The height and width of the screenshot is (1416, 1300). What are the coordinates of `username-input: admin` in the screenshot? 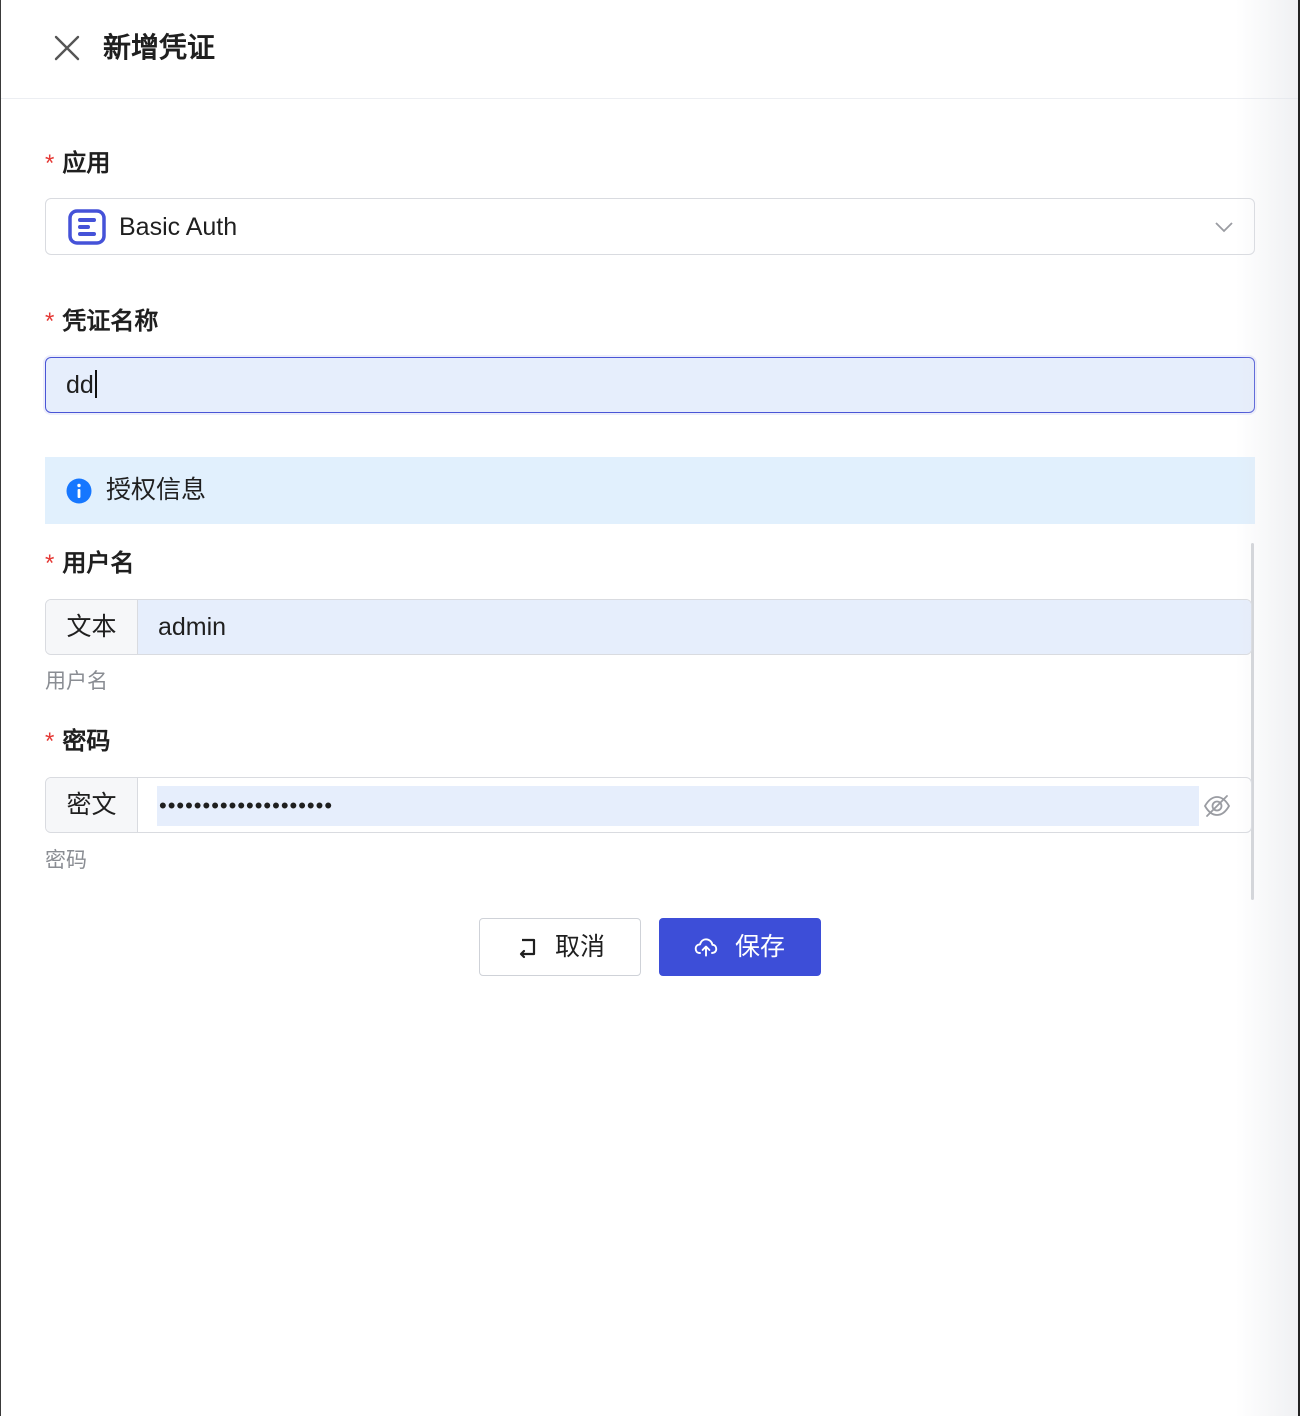 It's located at (694, 627).